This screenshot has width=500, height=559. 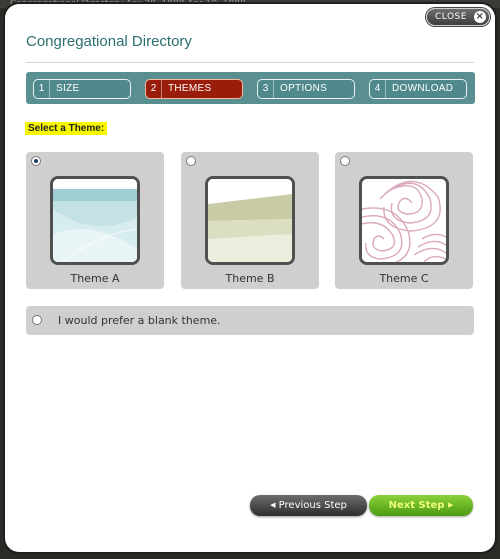 What do you see at coordinates (190, 88) in the screenshot?
I see `step-label: THEMES` at bounding box center [190, 88].